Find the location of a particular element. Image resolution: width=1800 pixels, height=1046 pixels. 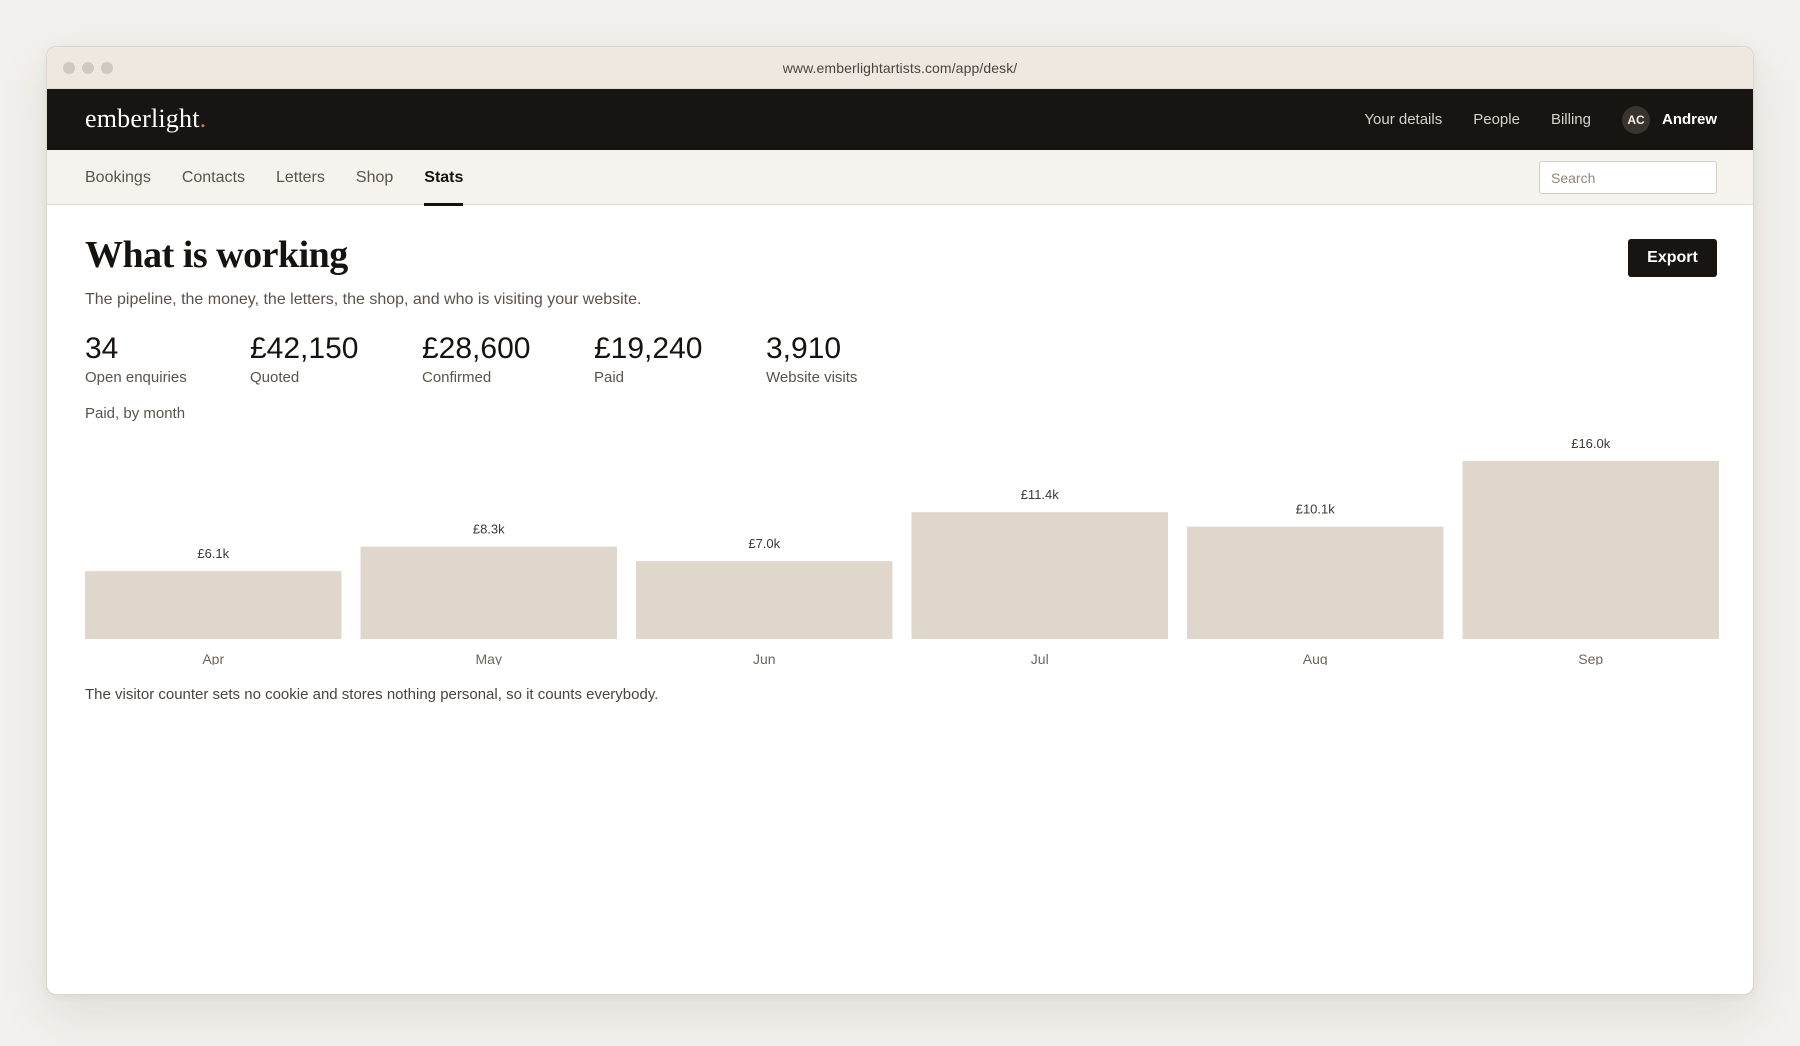

bar-jul is located at coordinates (1039, 575).